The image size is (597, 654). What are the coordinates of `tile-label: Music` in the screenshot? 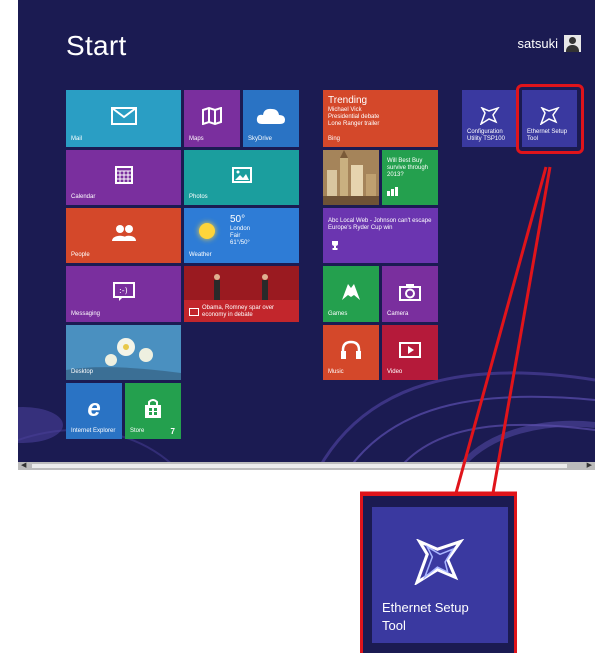 It's located at (336, 372).